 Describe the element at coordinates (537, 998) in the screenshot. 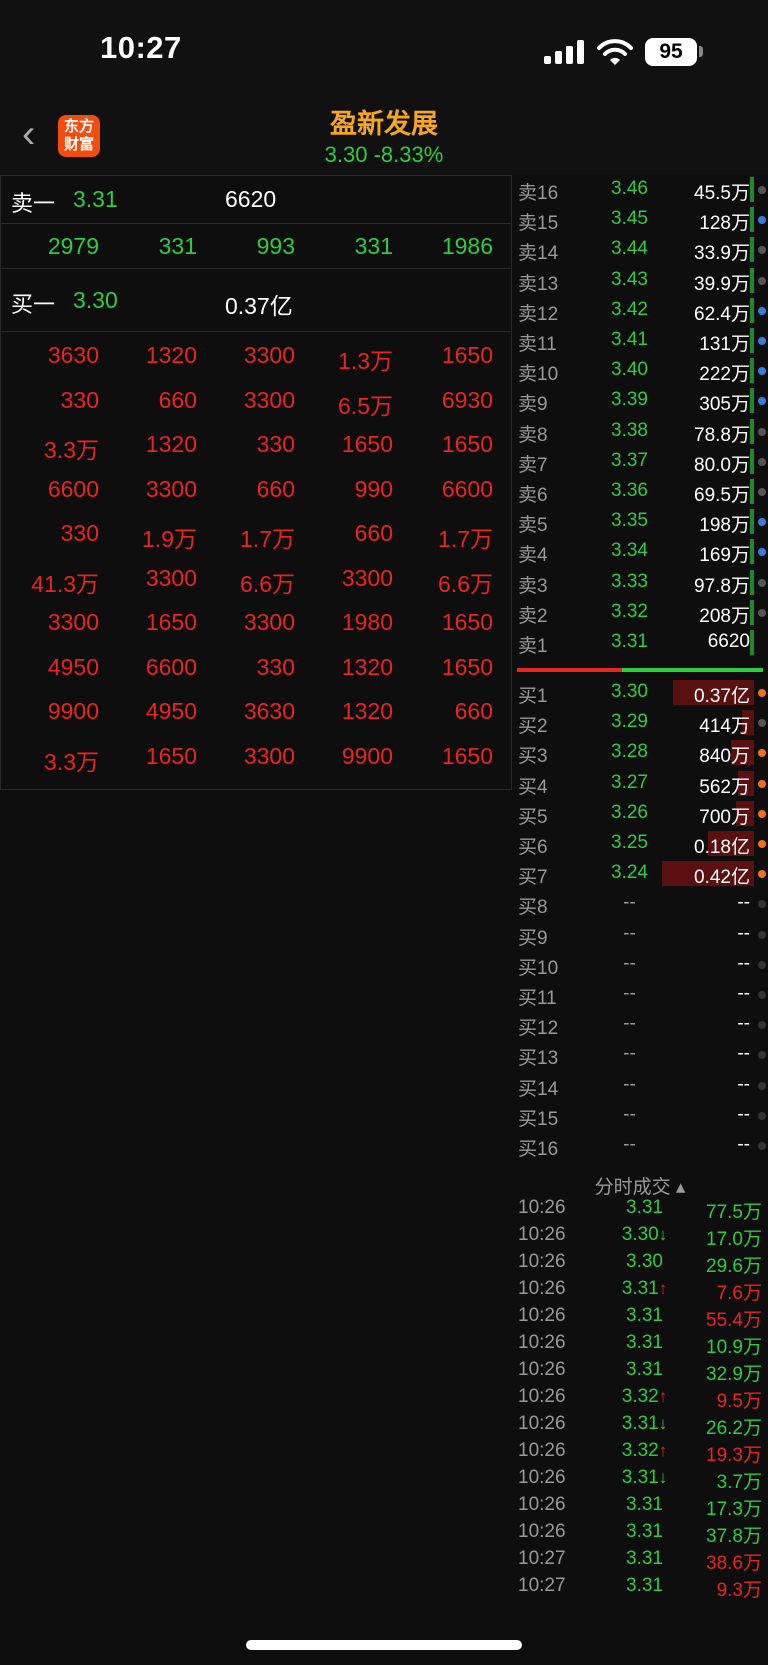

I see `level-label: 买11` at that location.